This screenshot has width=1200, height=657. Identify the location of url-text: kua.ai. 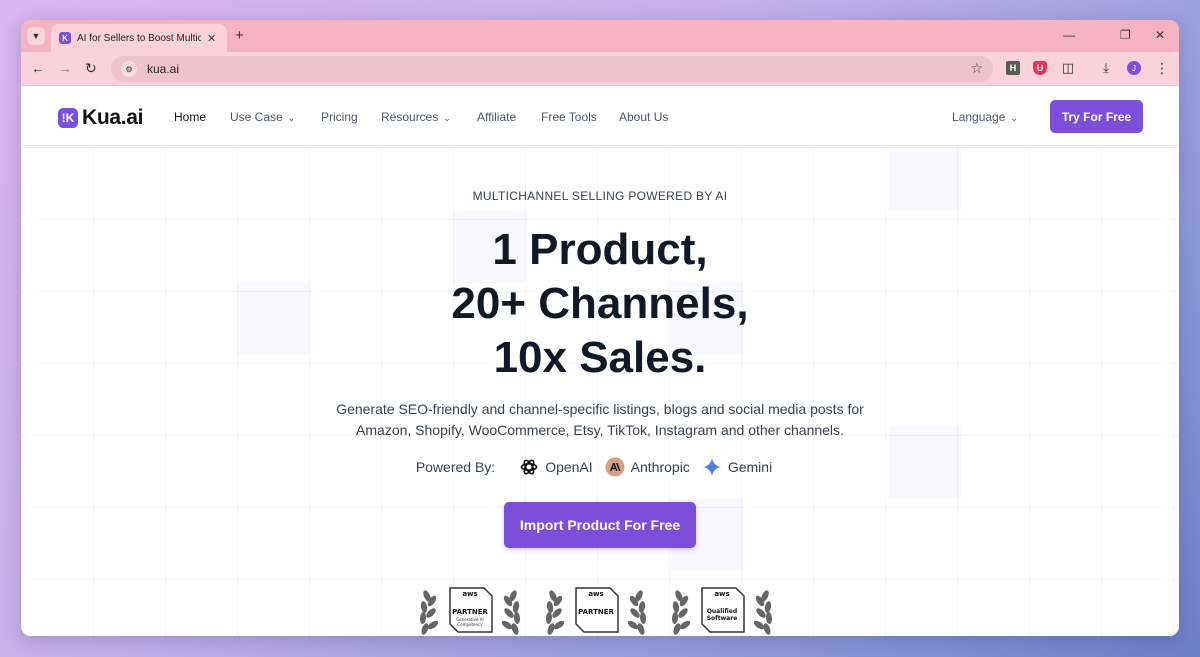
(163, 69).